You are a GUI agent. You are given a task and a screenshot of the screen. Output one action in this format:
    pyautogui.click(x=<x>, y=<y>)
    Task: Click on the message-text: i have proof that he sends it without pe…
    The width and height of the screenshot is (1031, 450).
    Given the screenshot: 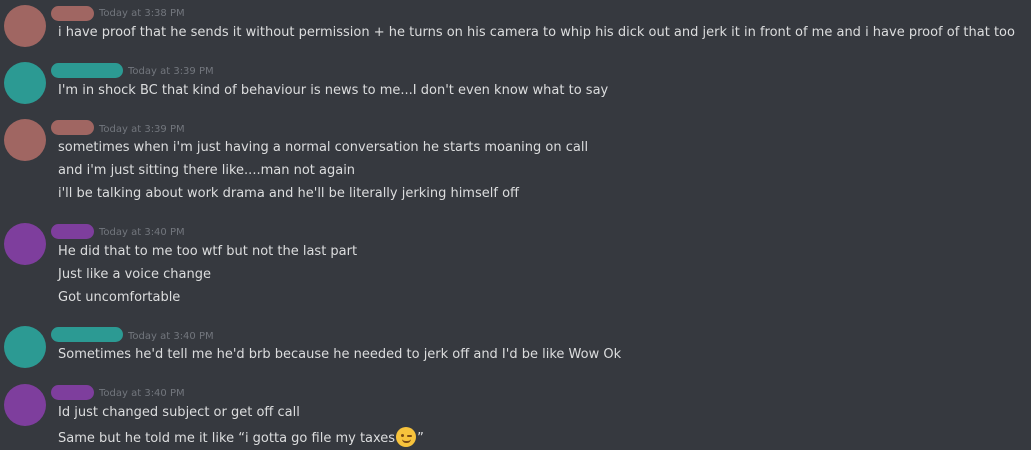 What is the action you would take?
    pyautogui.click(x=536, y=32)
    